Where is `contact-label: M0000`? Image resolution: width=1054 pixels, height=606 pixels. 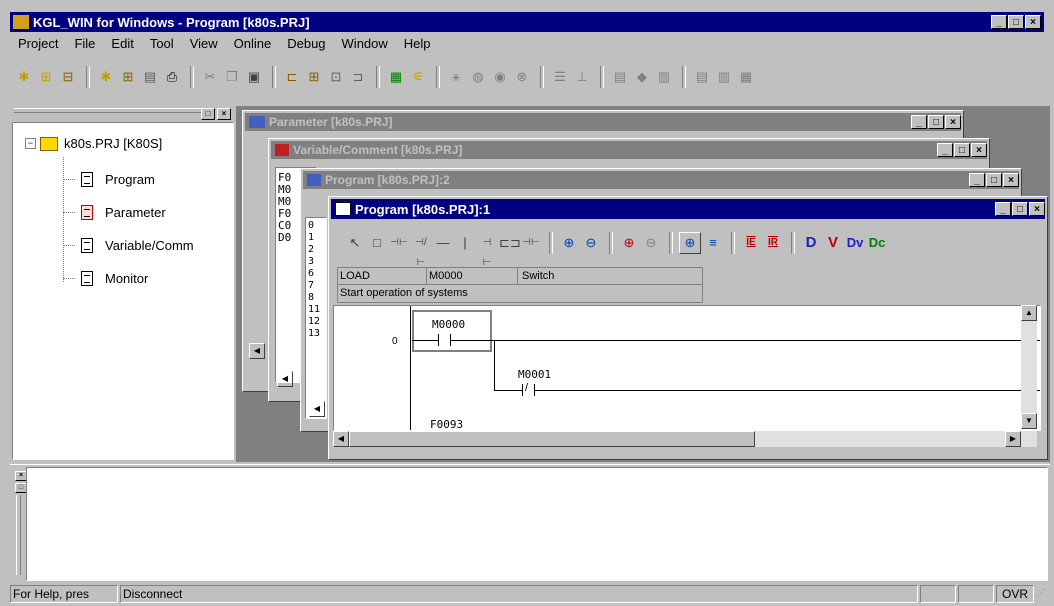 contact-label: M0000 is located at coordinates (448, 324).